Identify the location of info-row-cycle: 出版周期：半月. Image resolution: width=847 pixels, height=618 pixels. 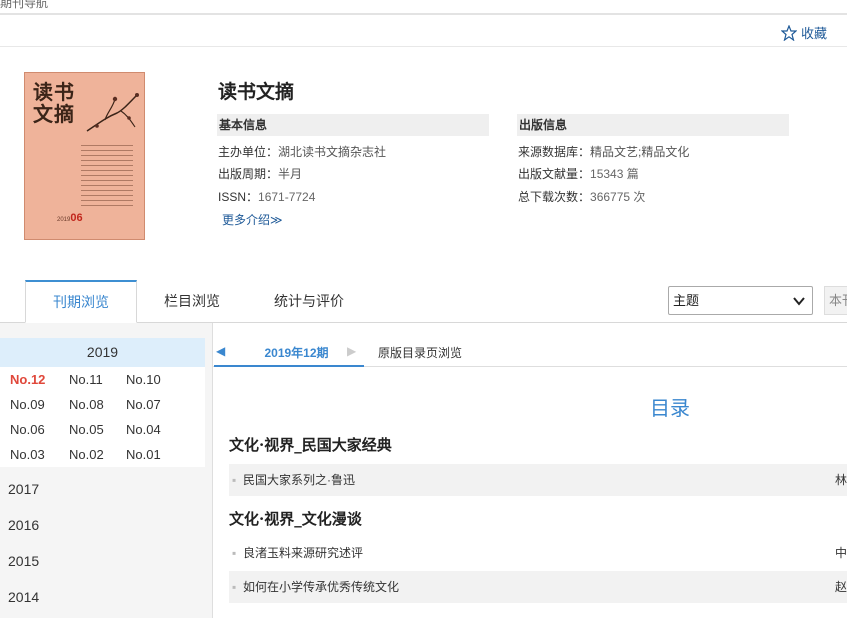
(260, 174).